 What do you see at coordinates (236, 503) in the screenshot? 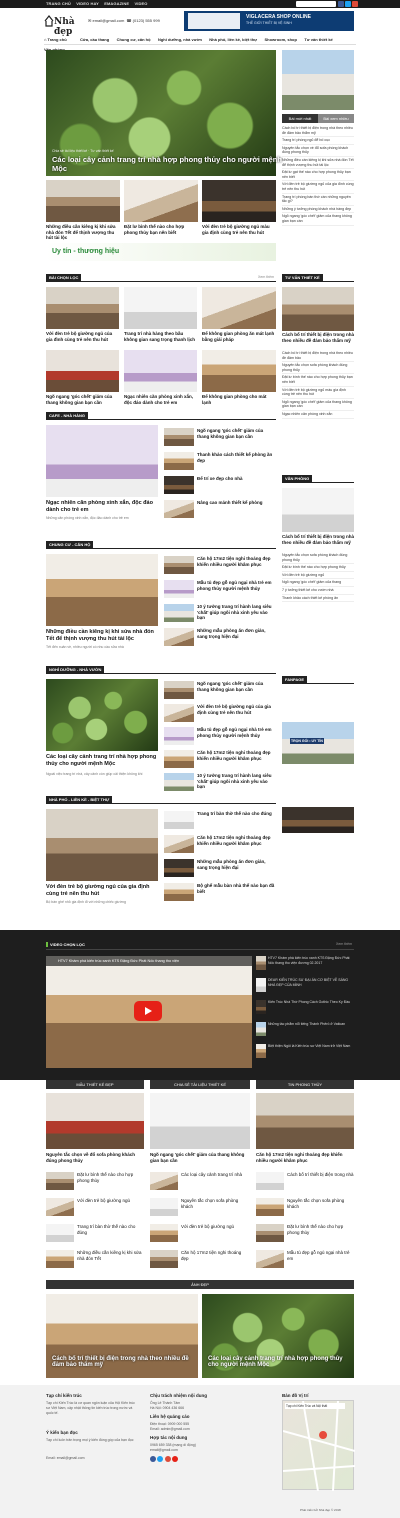
I see `article-title: Nâng cao mảnh thiết kế phòng` at bounding box center [236, 503].